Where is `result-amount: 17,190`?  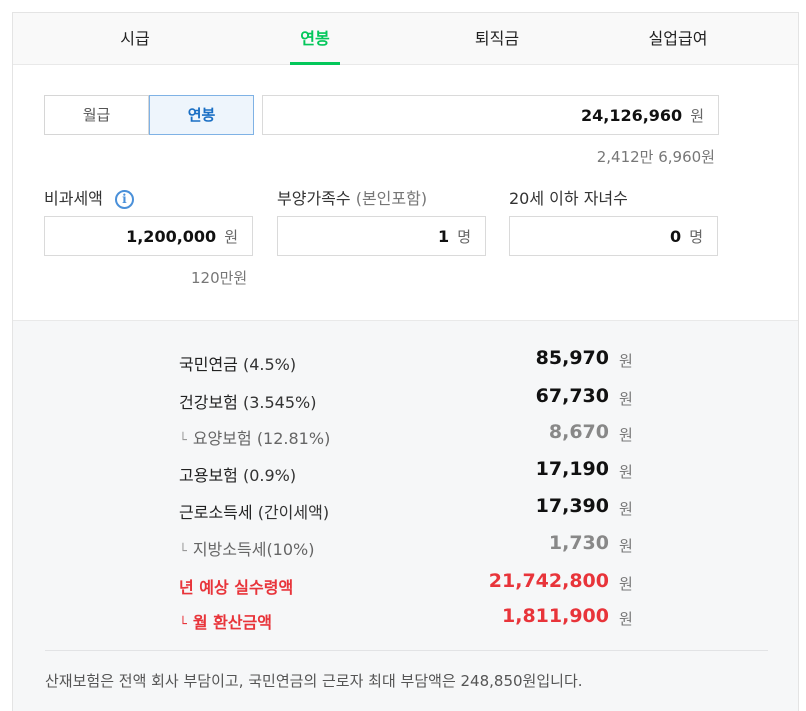
result-amount: 17,190 is located at coordinates (572, 469).